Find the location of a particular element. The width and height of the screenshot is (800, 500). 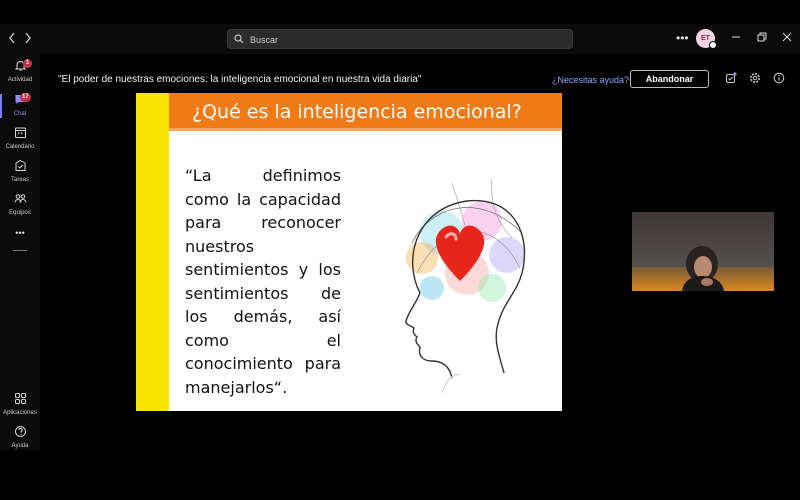

slide-title: ¿Qué es la inteligencia emocional? is located at coordinates (357, 112).